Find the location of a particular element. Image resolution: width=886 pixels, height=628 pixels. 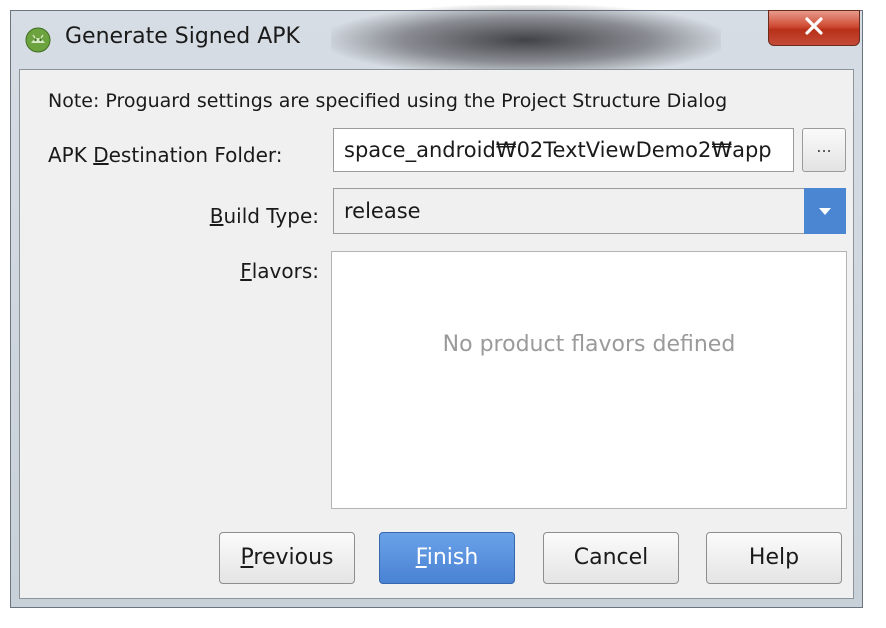

flavors-empty-message: No product flavors defined is located at coordinates (589, 344).